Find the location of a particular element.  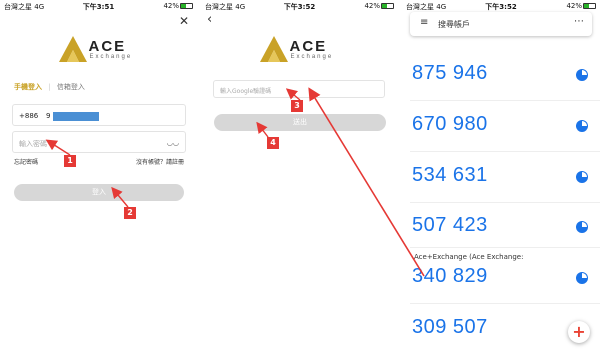

step-marker-2: 2 is located at coordinates (130, 213).